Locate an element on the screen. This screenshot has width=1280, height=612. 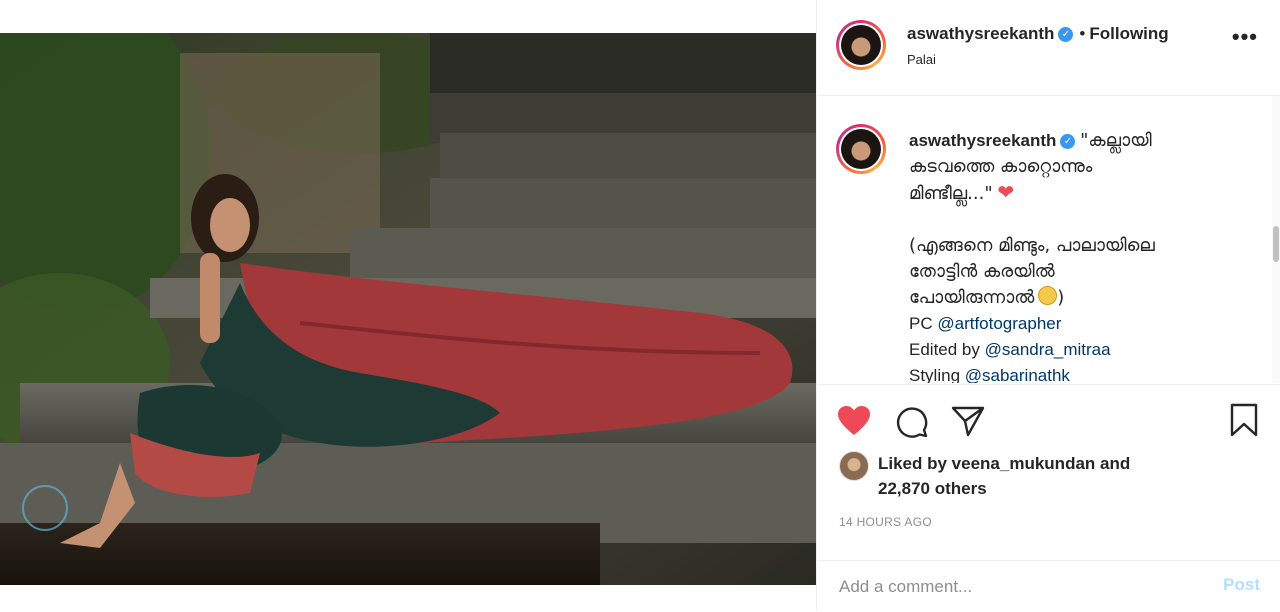
heart-icon is located at coordinates (854, 421).